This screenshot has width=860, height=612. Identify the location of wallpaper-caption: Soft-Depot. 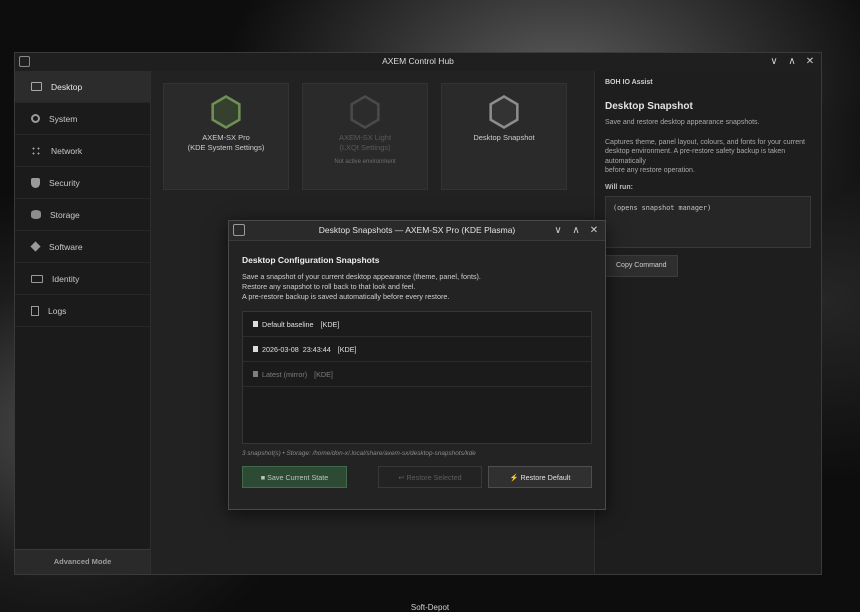
(430, 607).